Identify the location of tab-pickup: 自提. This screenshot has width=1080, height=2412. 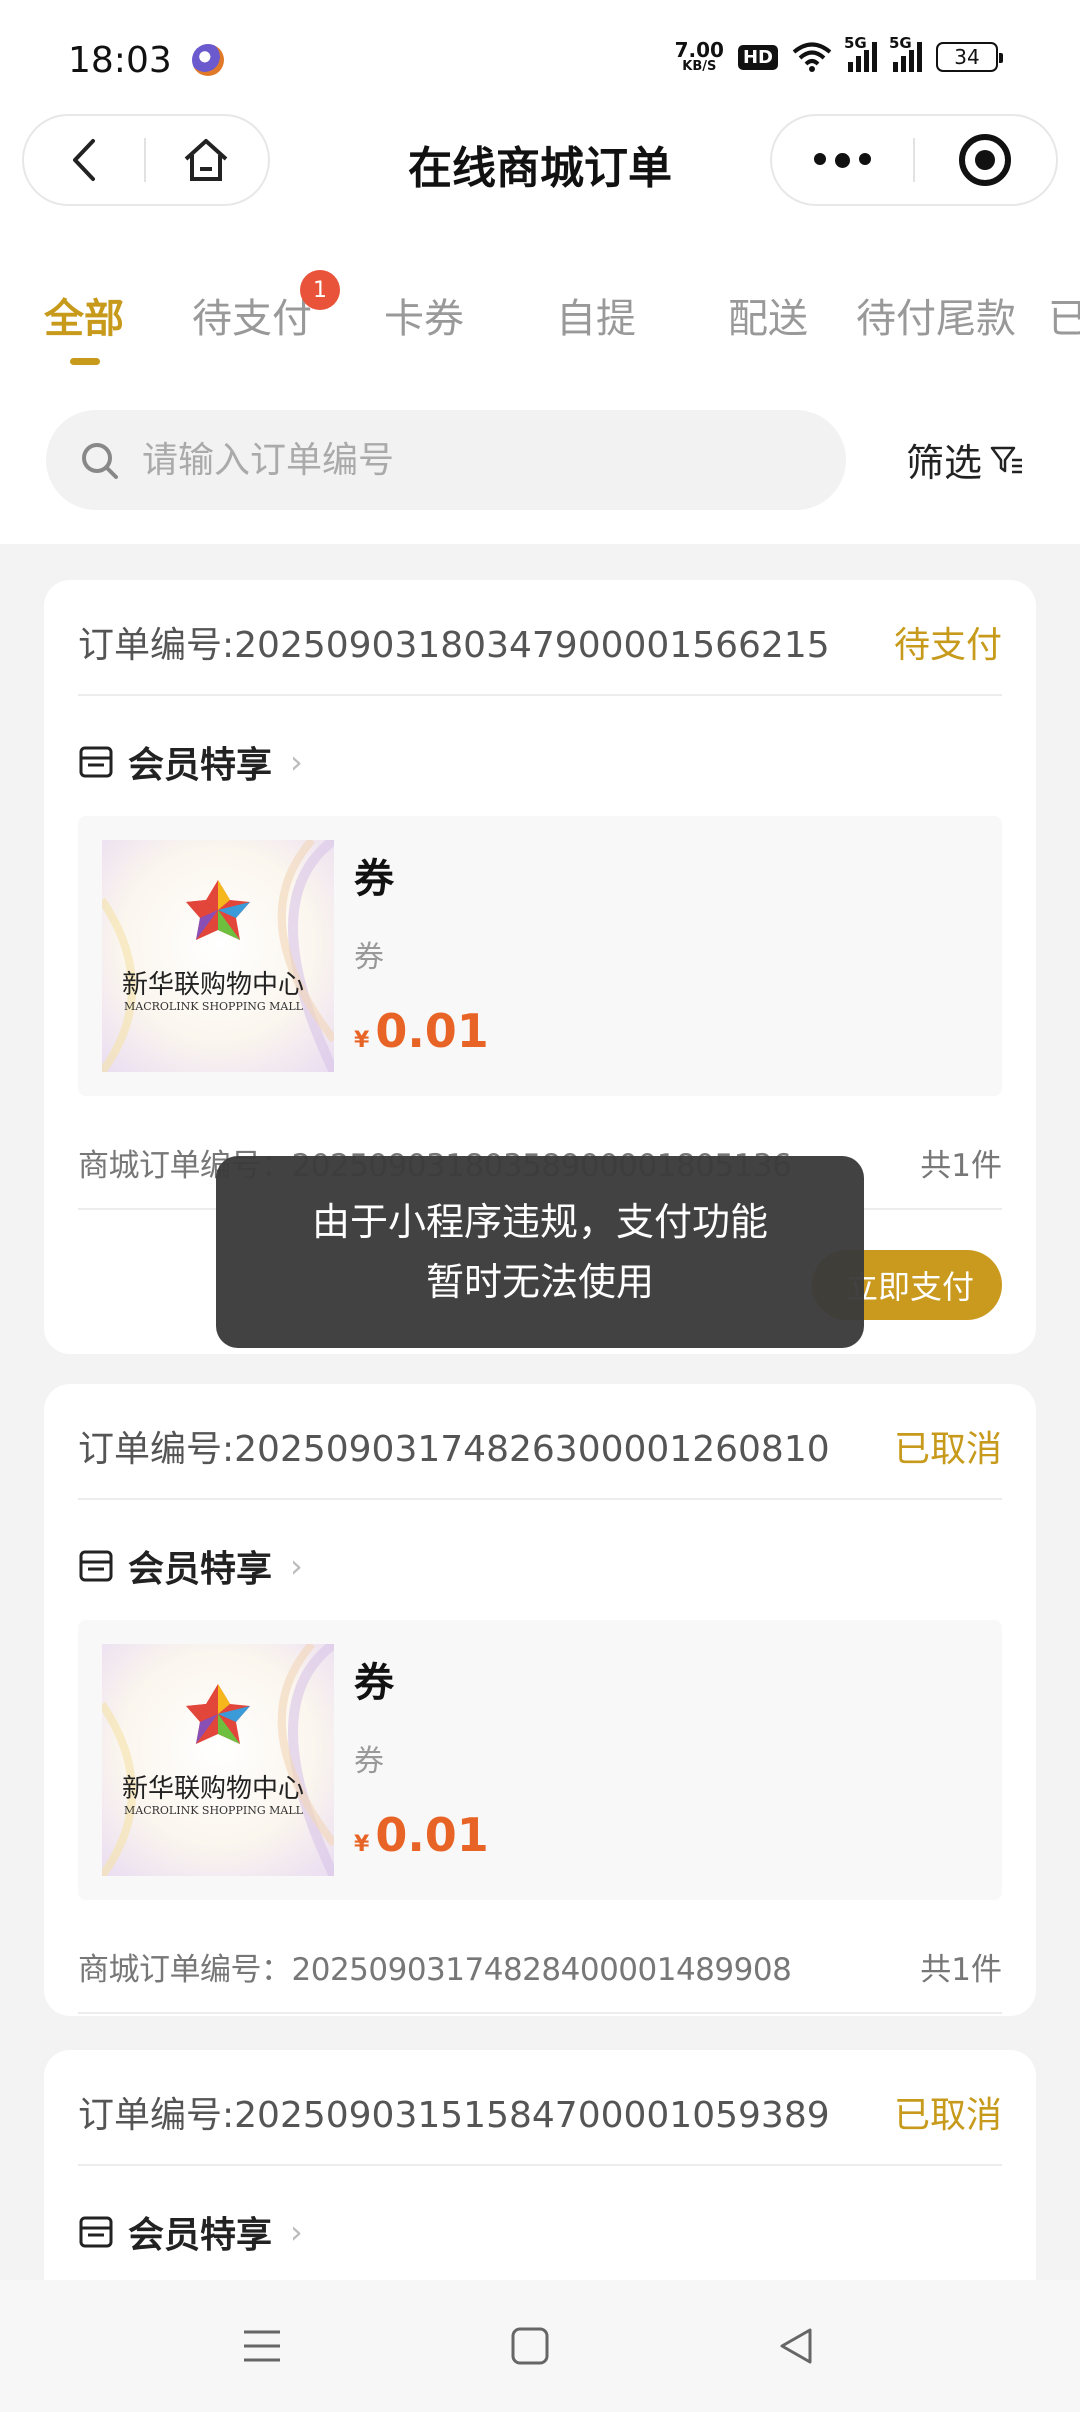
(596, 315).